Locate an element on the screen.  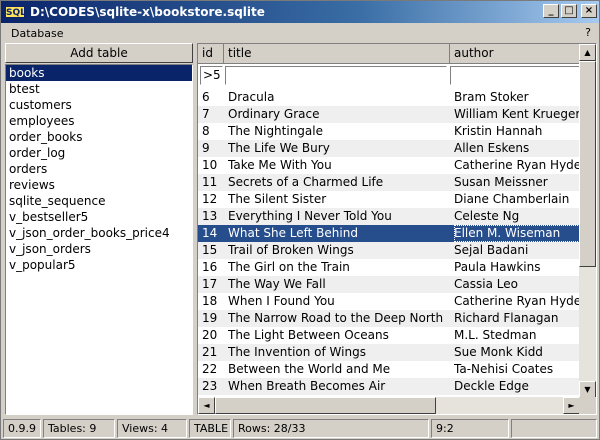
table-list-item: v_bestseller5 is located at coordinates (99, 217).